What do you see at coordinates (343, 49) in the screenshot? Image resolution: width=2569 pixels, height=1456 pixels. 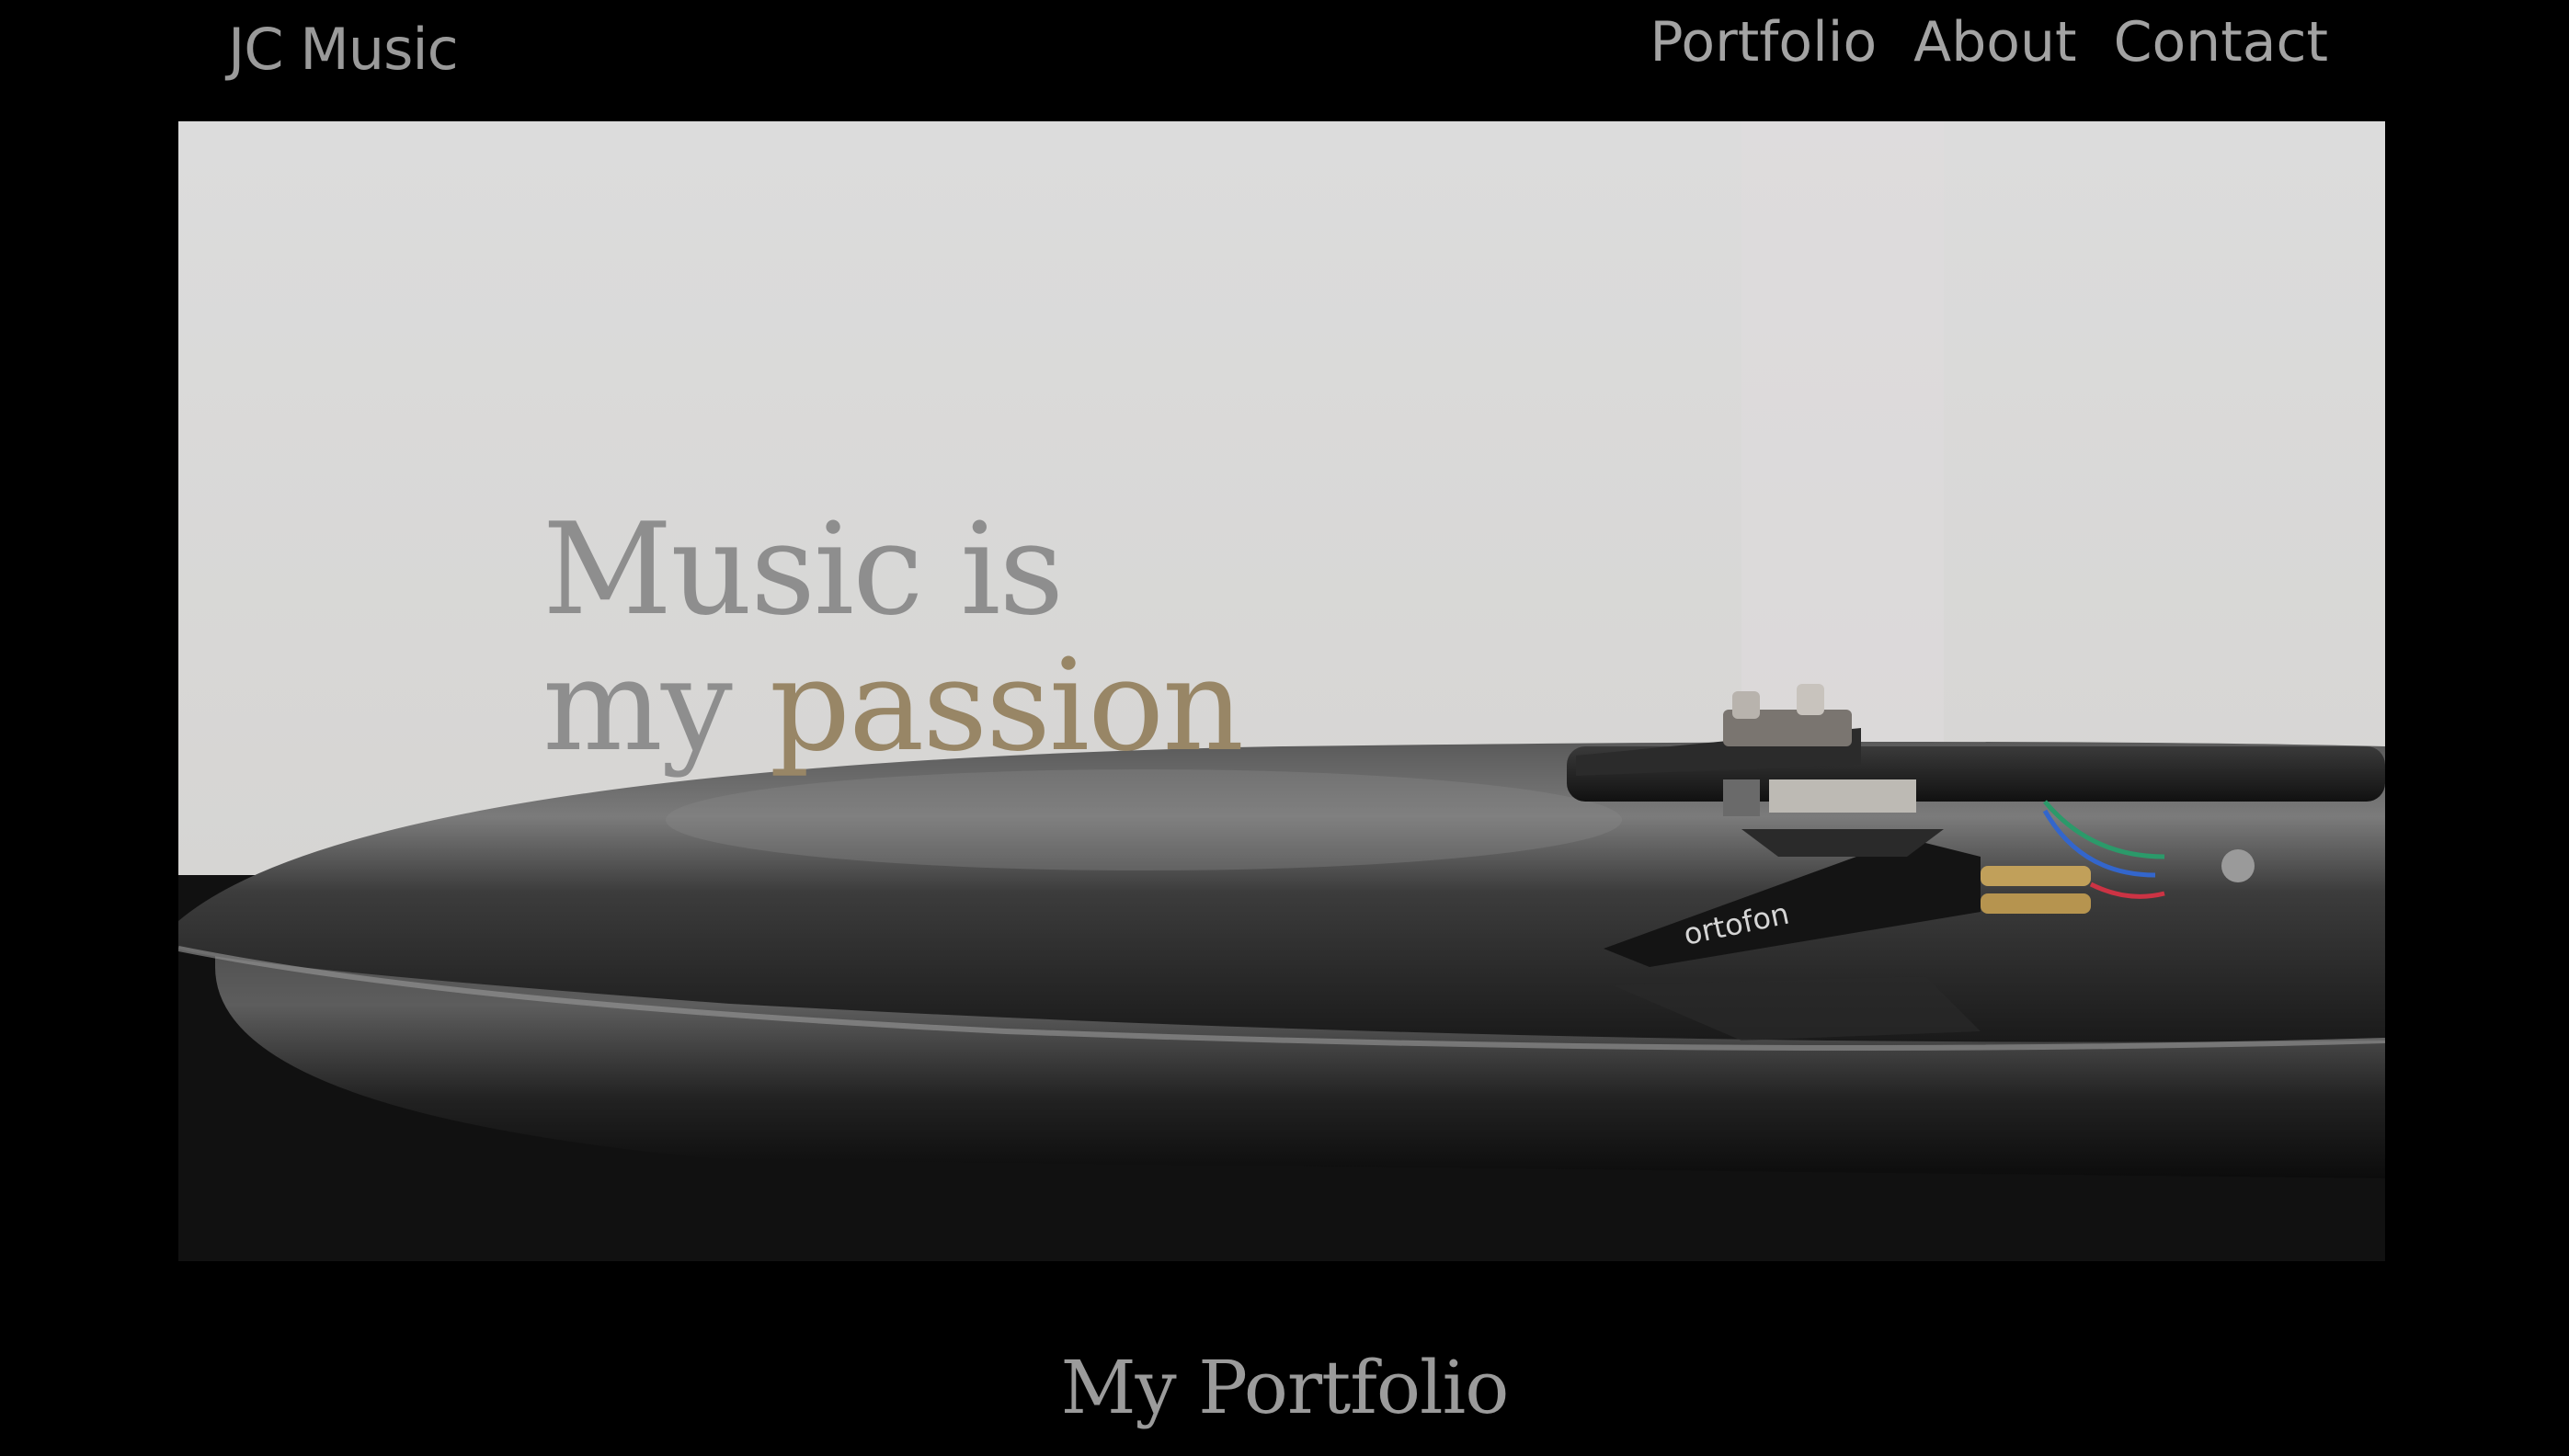 I see `brand-logo-text: JC Music` at bounding box center [343, 49].